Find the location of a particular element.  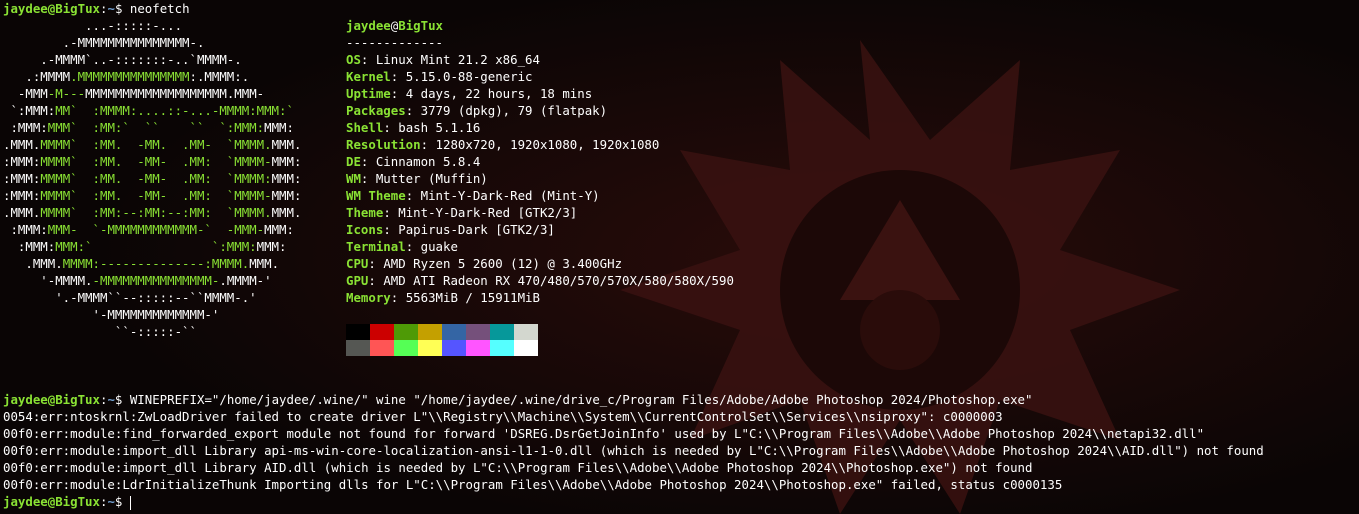

info-value: Linux Mint 21.2 x86_64 is located at coordinates (457, 59).